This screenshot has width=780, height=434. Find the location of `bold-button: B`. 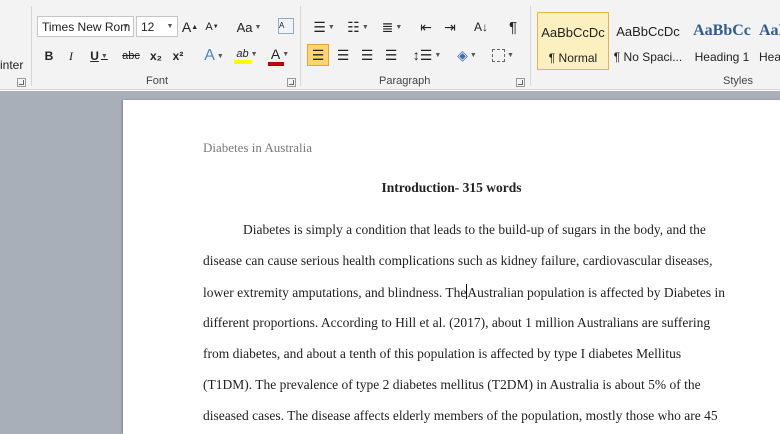

bold-button: B is located at coordinates (49, 56).